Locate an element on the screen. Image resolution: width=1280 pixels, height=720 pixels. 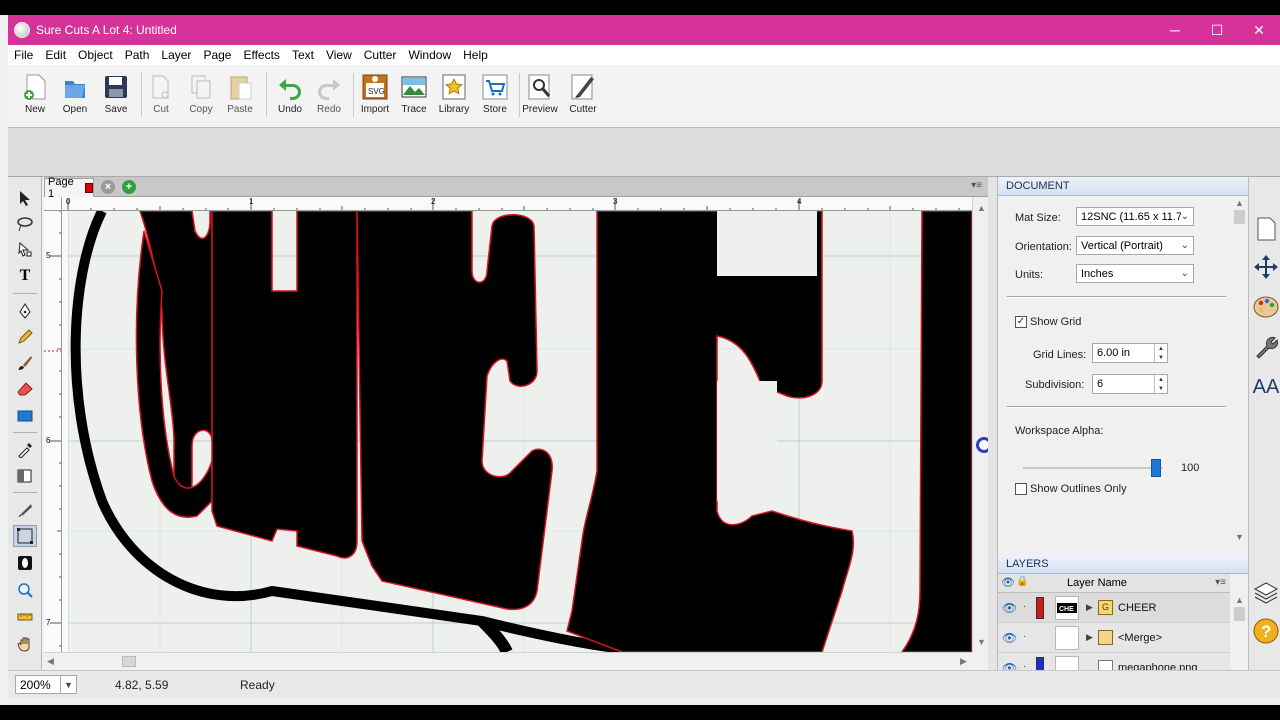
cut-button: Cut is located at coordinates (161, 94).